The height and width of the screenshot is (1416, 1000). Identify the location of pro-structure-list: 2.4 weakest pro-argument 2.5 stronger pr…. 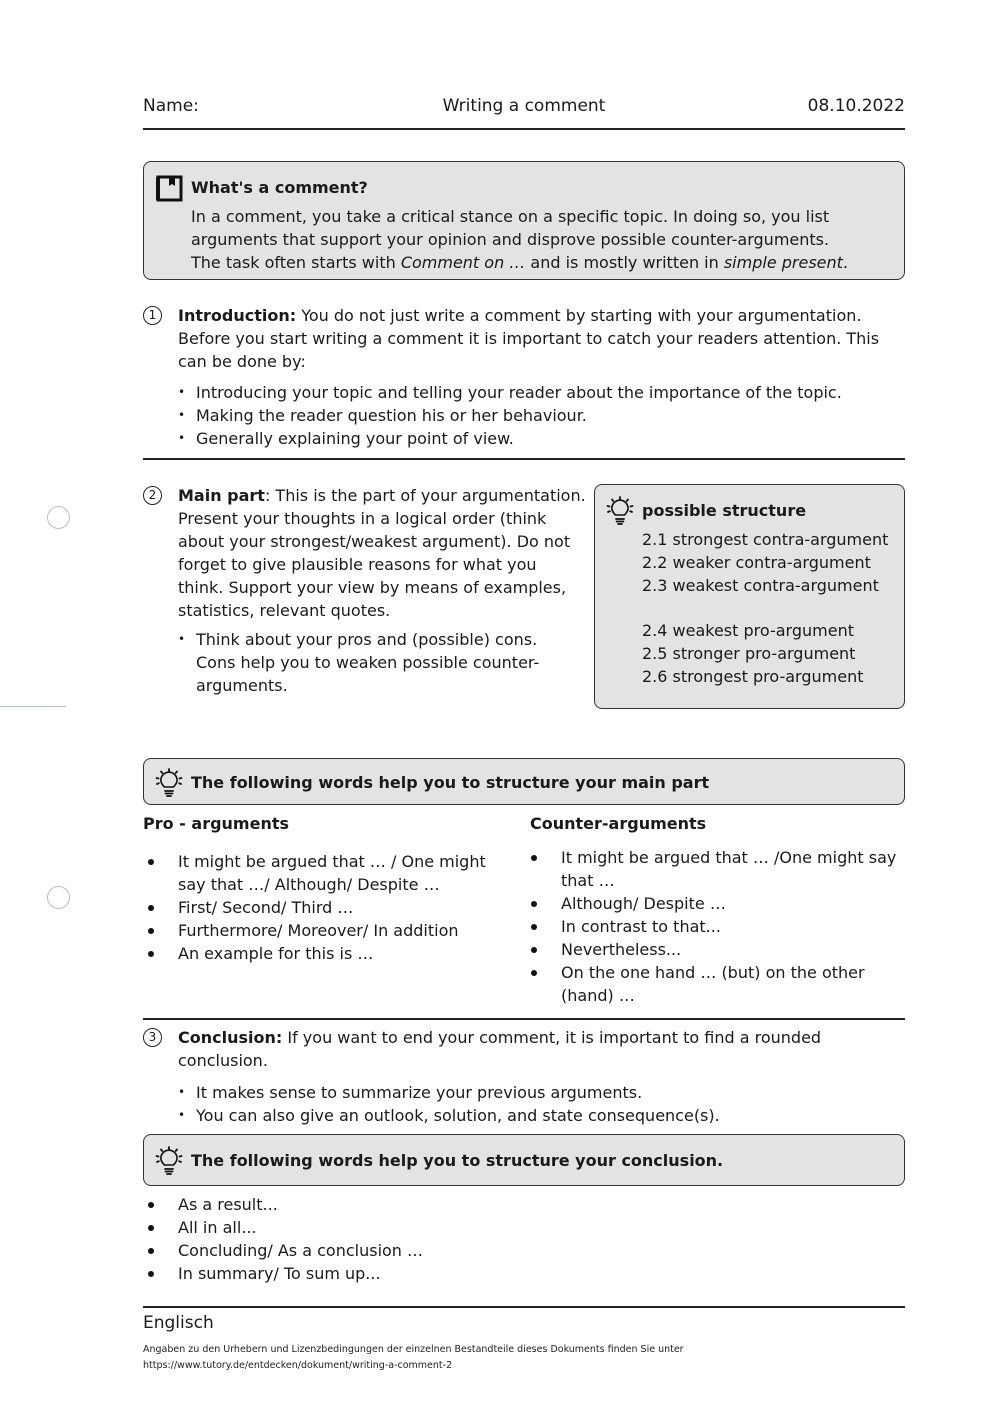
(752, 653).